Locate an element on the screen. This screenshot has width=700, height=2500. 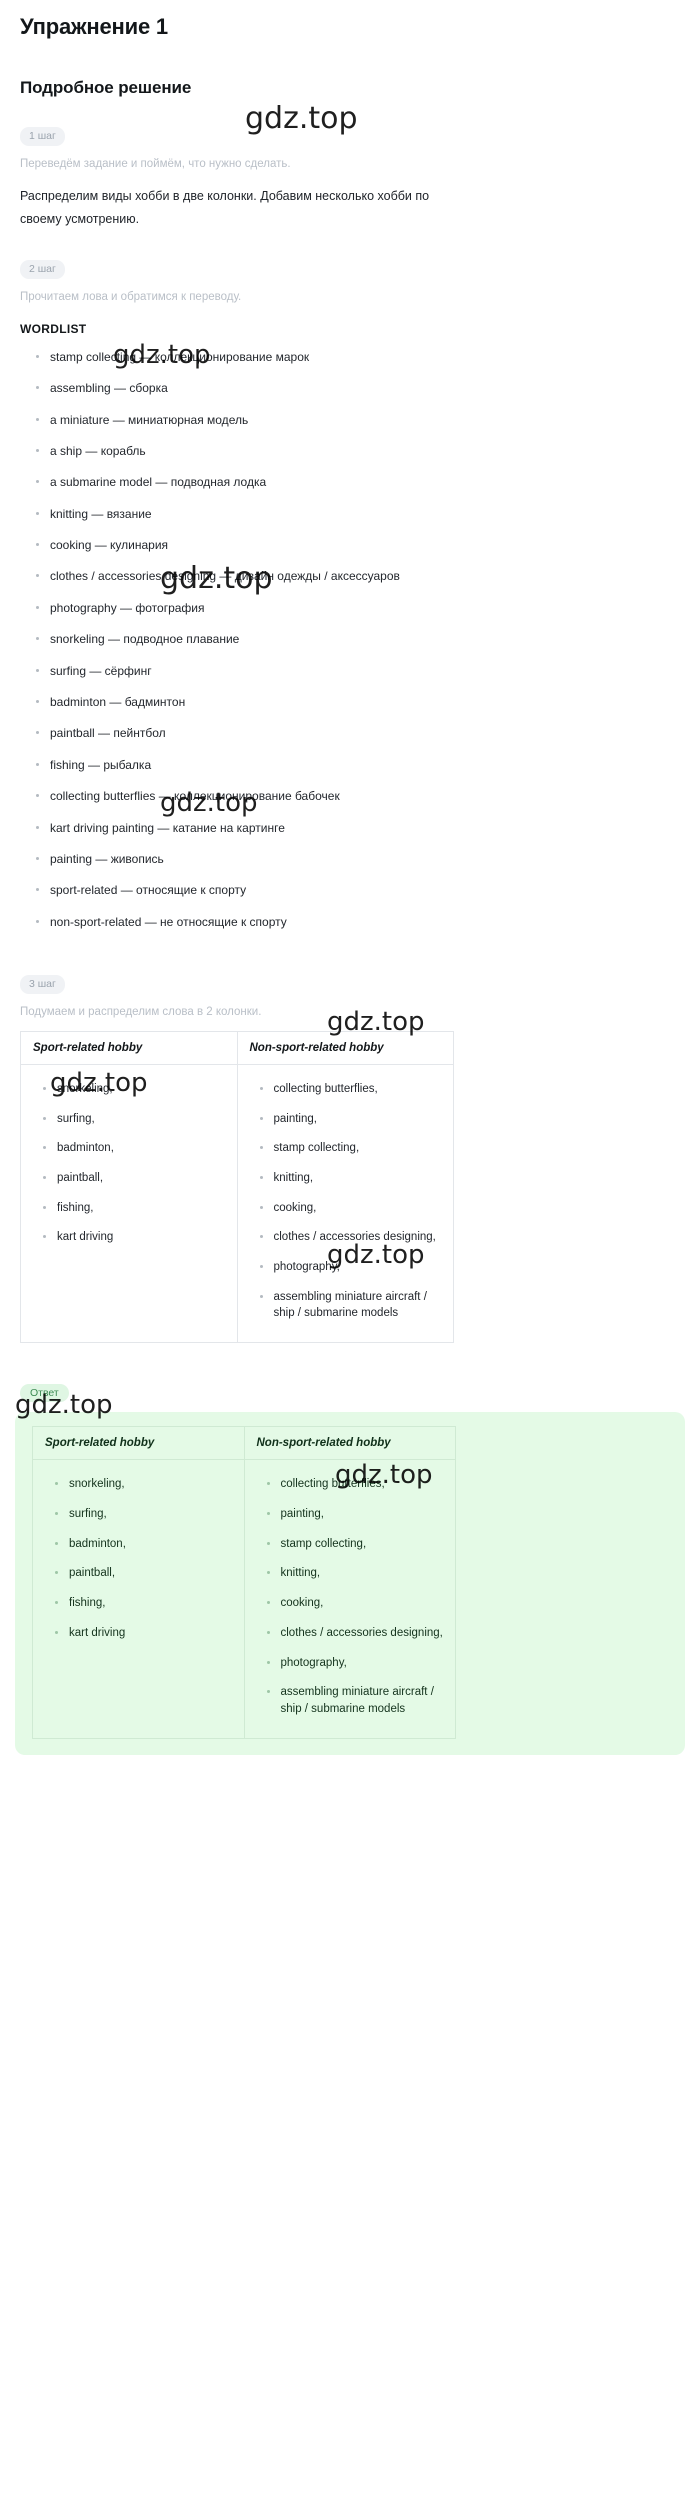
wordlist-item: a ship — корабль is located at coordinates (363, 451).